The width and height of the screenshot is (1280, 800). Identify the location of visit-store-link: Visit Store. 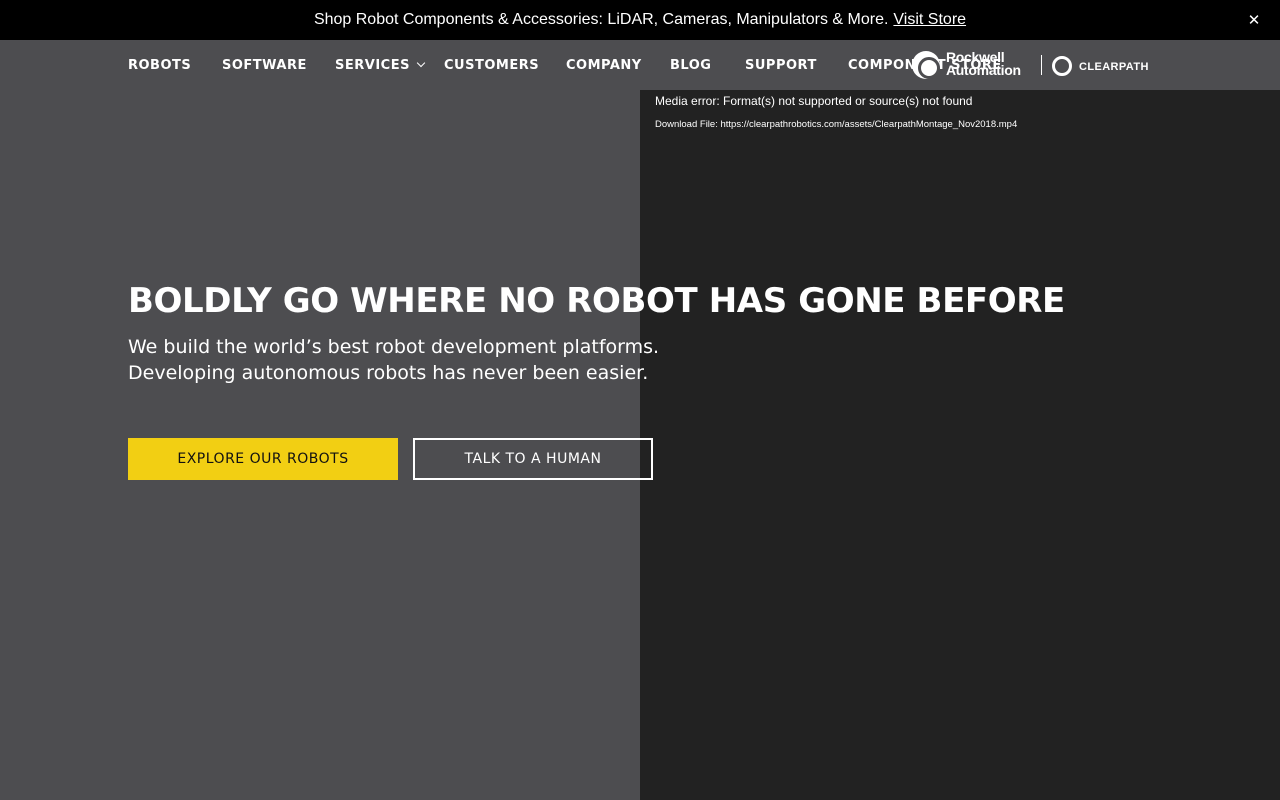
(929, 20).